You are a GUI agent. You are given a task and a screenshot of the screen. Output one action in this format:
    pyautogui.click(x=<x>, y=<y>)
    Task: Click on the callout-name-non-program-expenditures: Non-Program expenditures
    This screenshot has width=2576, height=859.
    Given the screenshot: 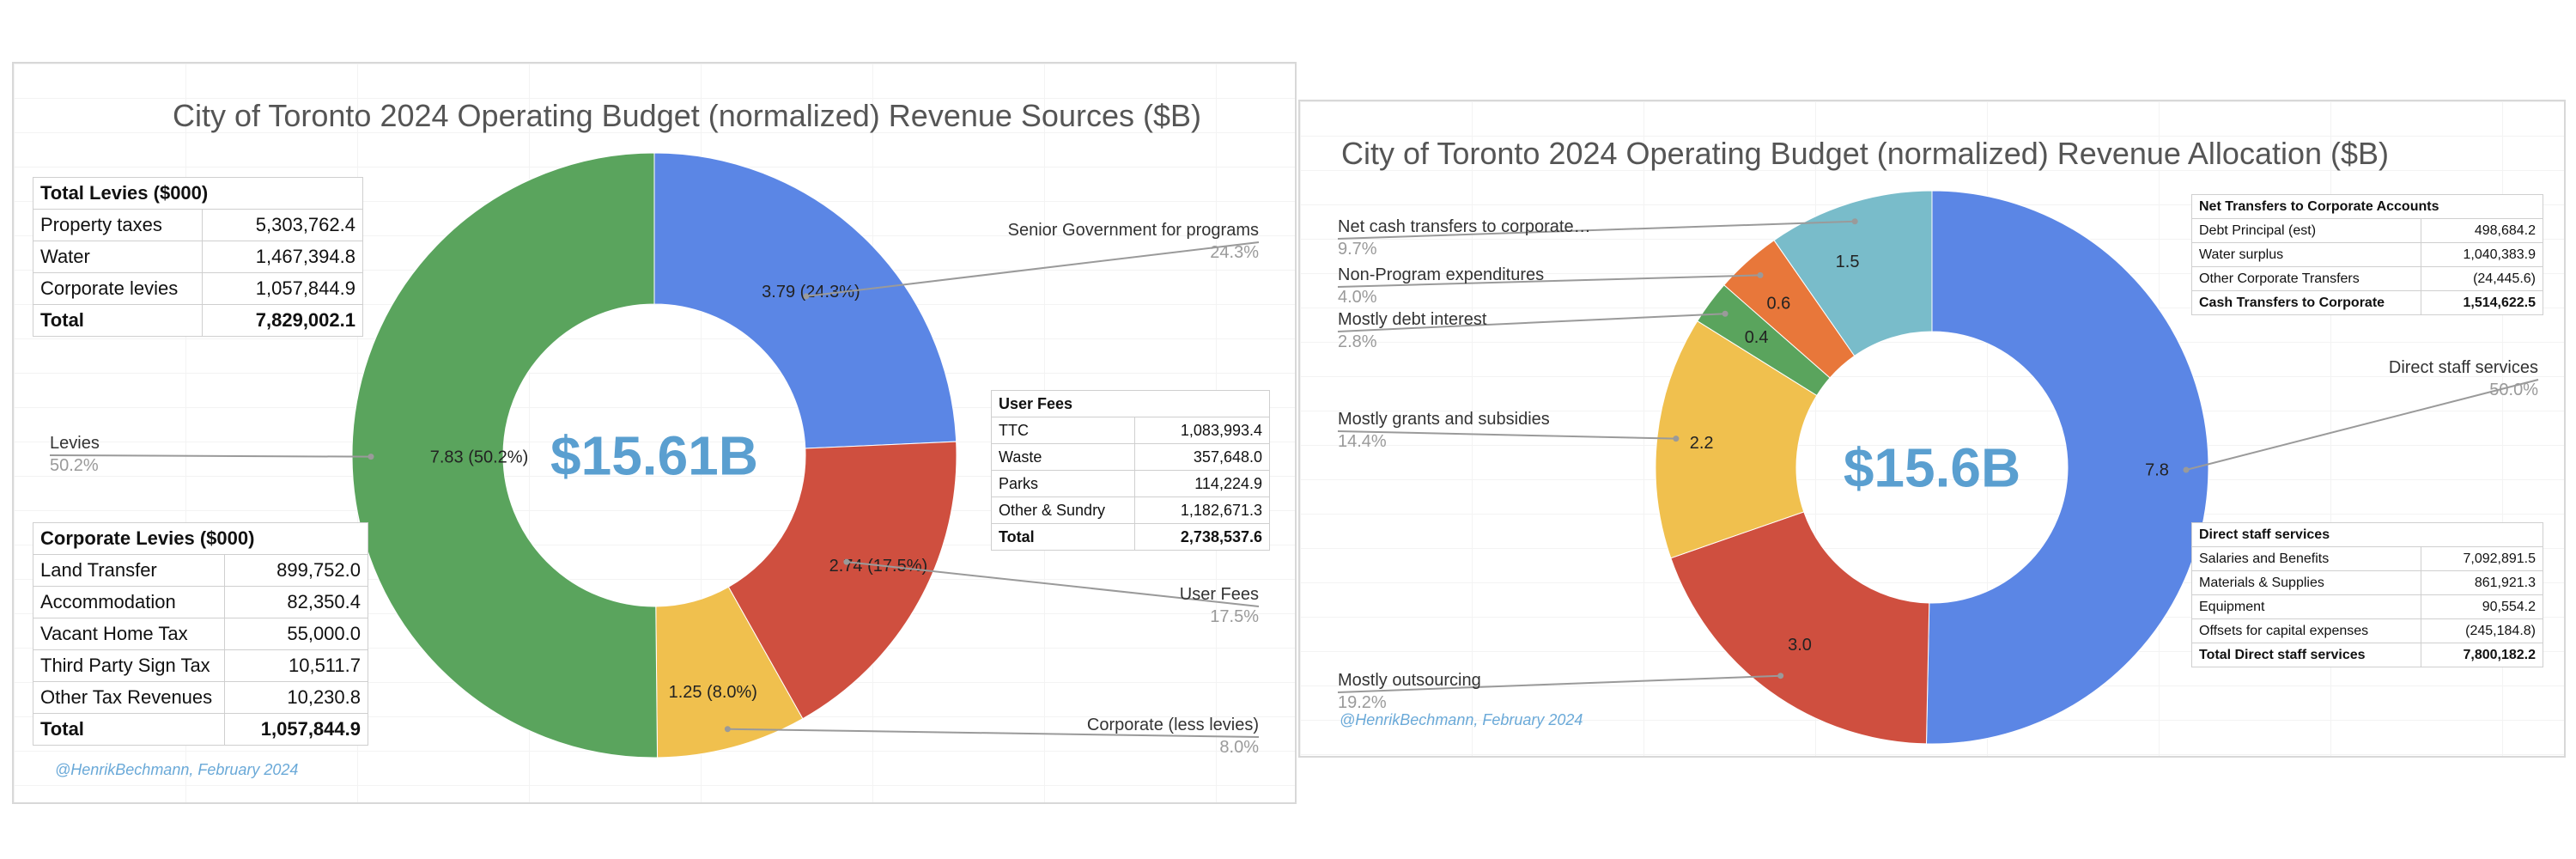 What is the action you would take?
    pyautogui.click(x=1441, y=274)
    